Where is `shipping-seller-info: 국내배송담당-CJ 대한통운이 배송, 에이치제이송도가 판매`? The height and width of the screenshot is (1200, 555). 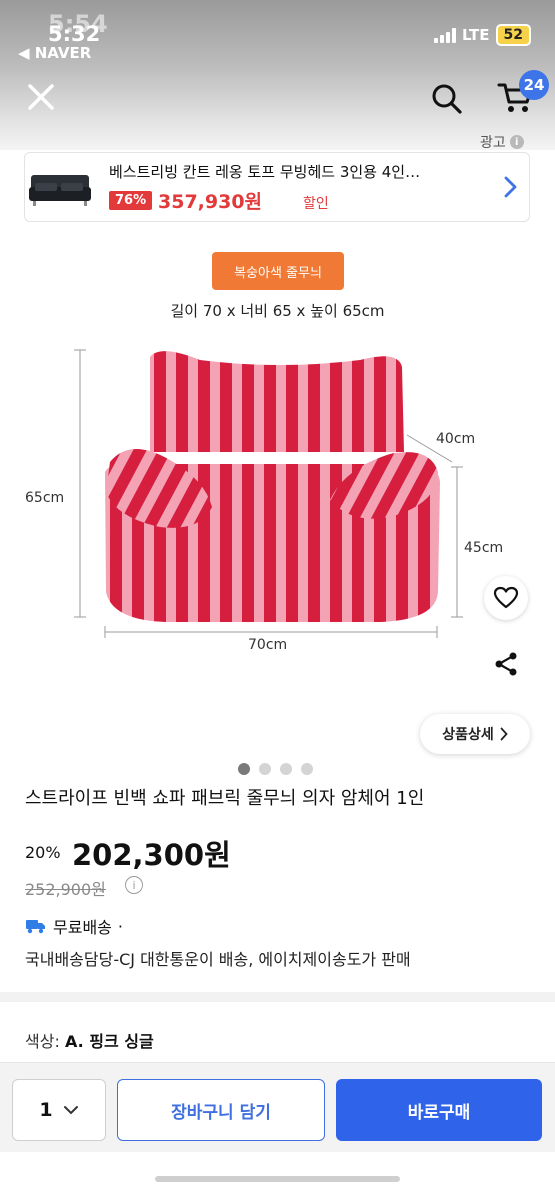 shipping-seller-info: 국내배송담당-CJ 대한통운이 배송, 에이치제이송도가 판매 is located at coordinates (218, 959).